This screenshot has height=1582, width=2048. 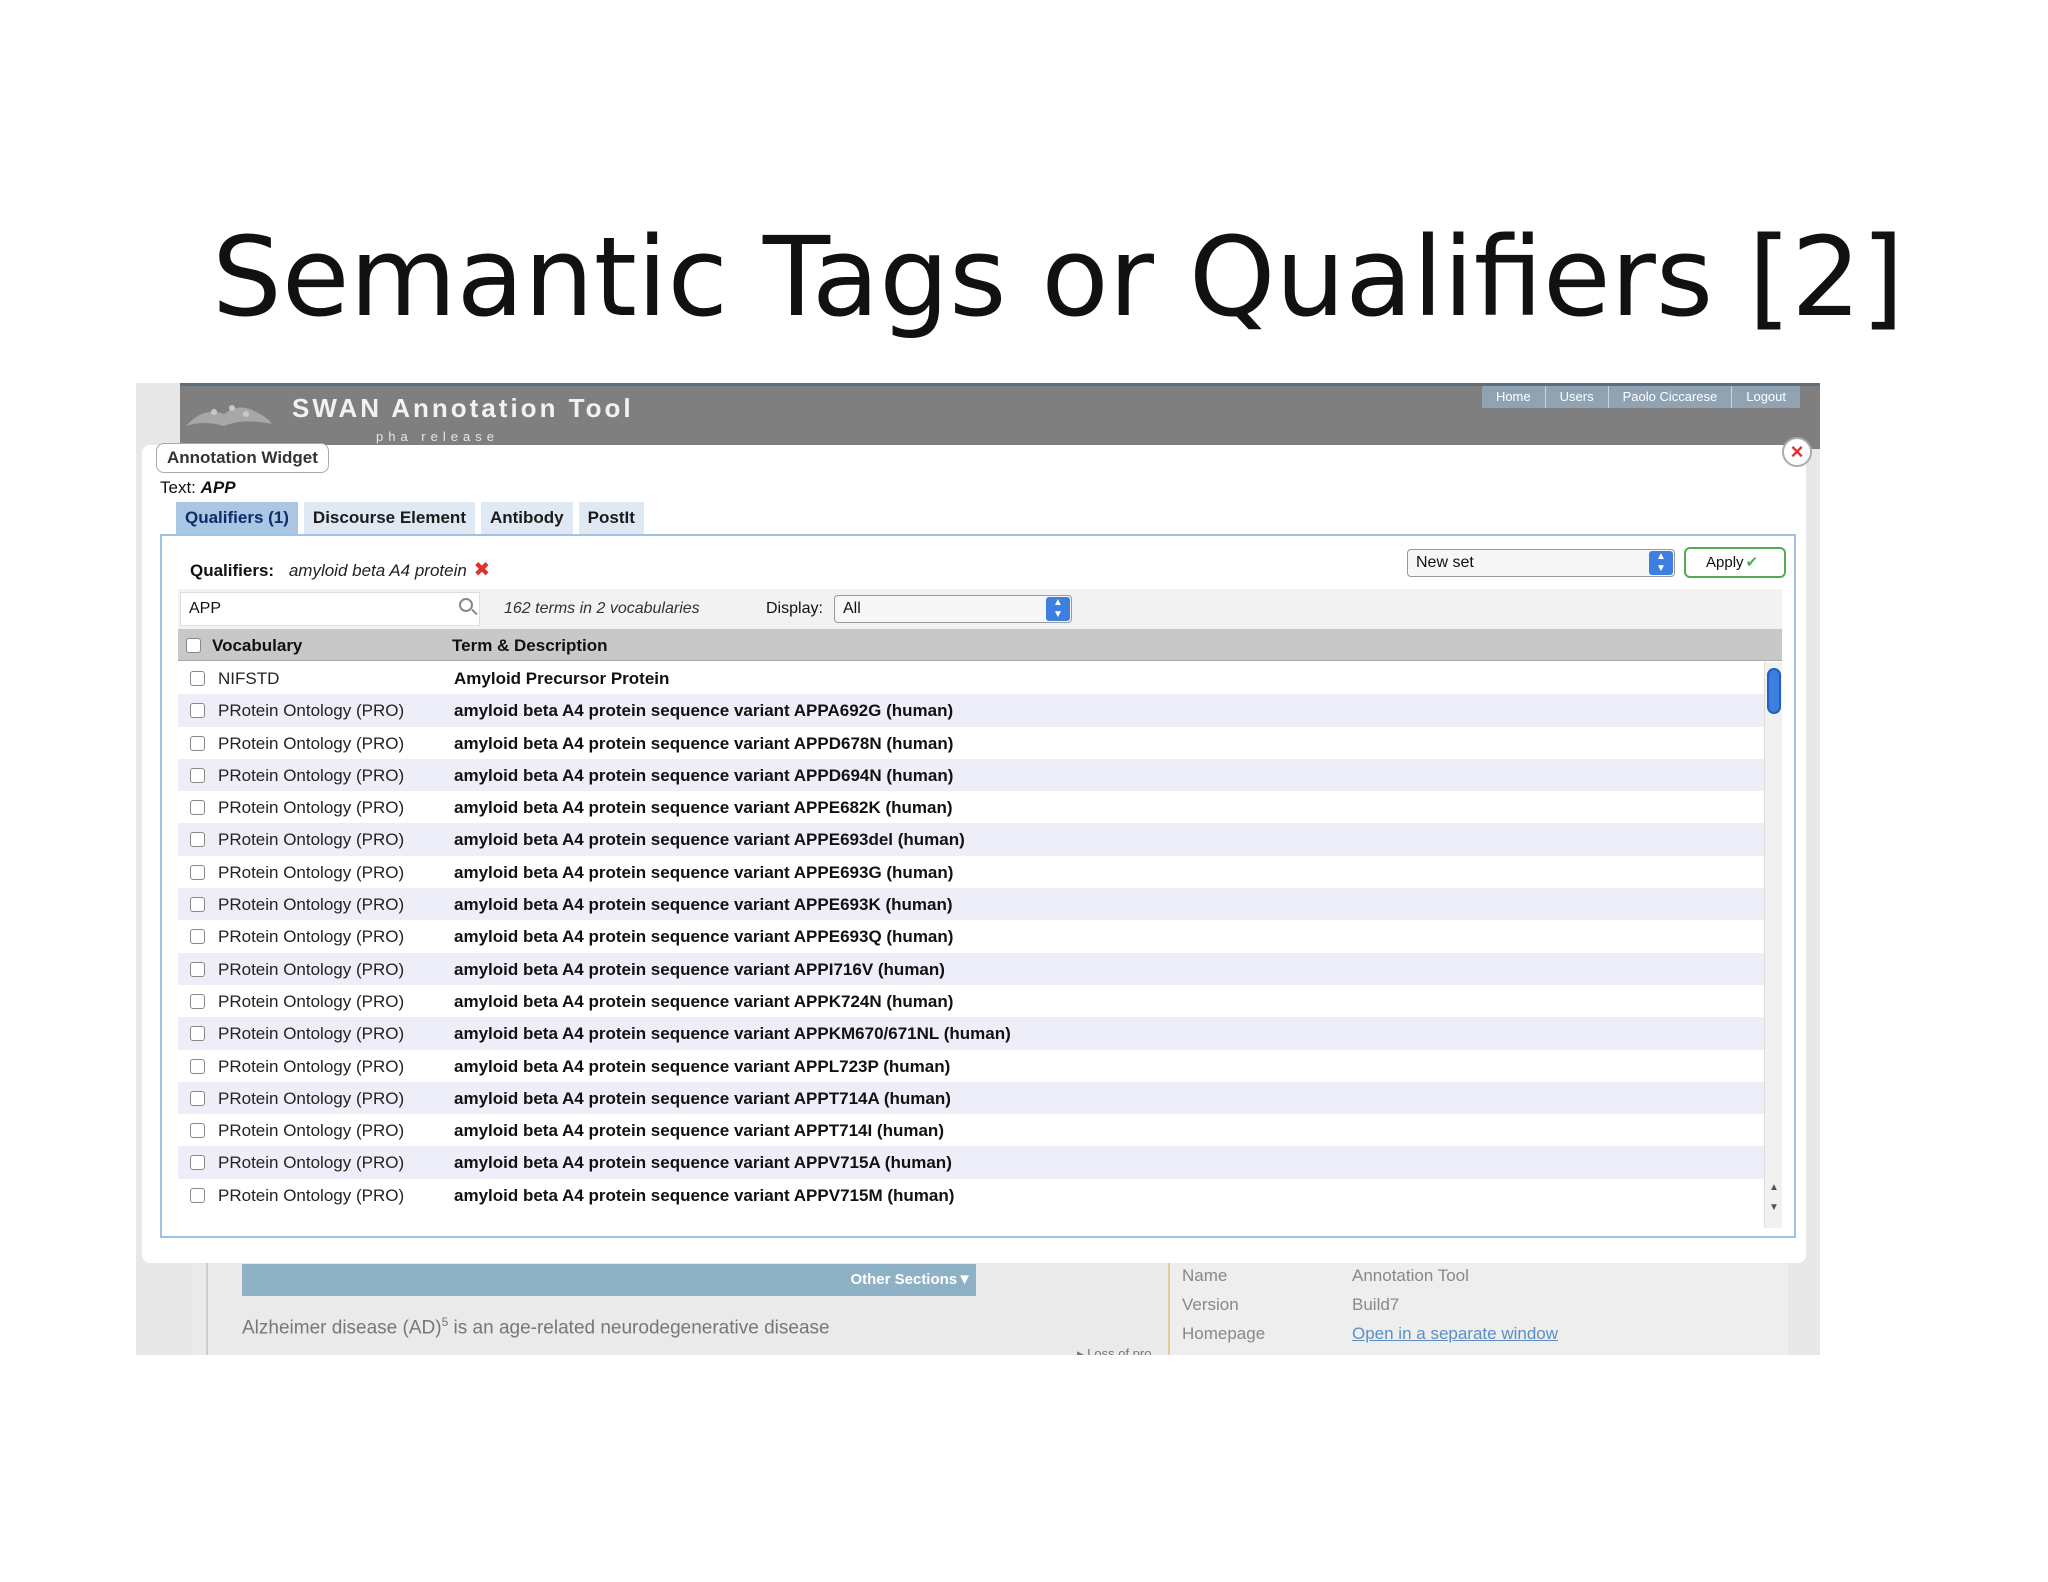 I want to click on table-row: NIFSTD Amyloid Precursor Protein, so click(x=971, y=678).